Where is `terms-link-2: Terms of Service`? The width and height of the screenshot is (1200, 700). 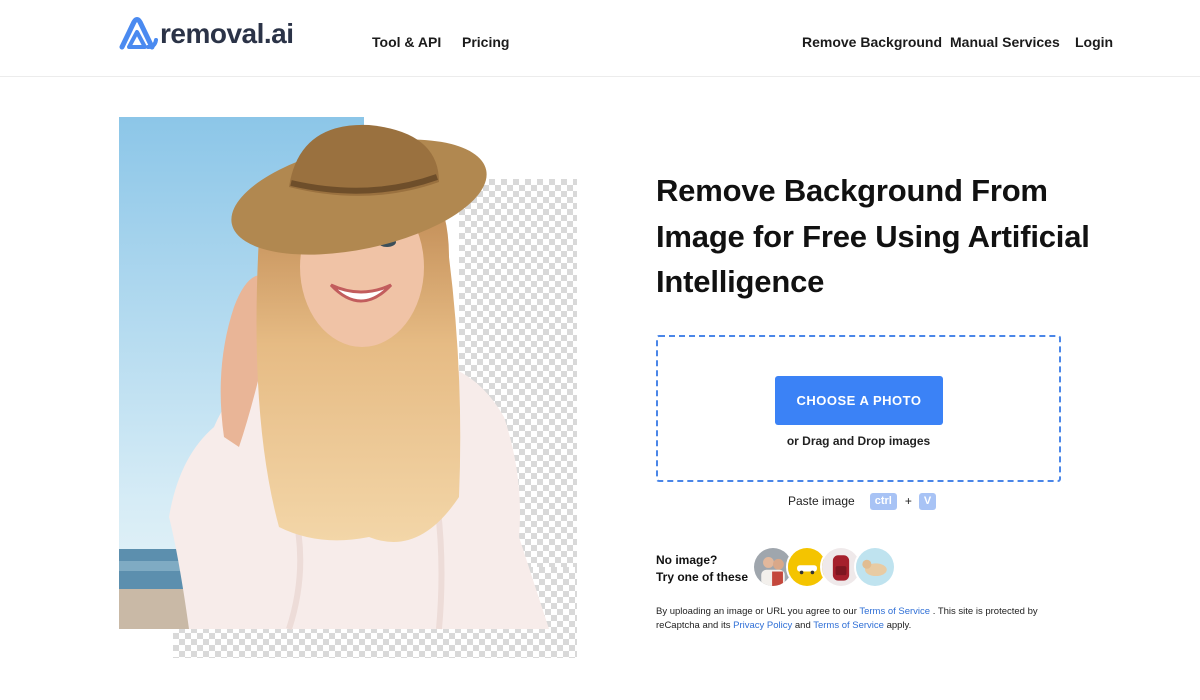
terms-link-2: Terms of Service is located at coordinates (848, 625).